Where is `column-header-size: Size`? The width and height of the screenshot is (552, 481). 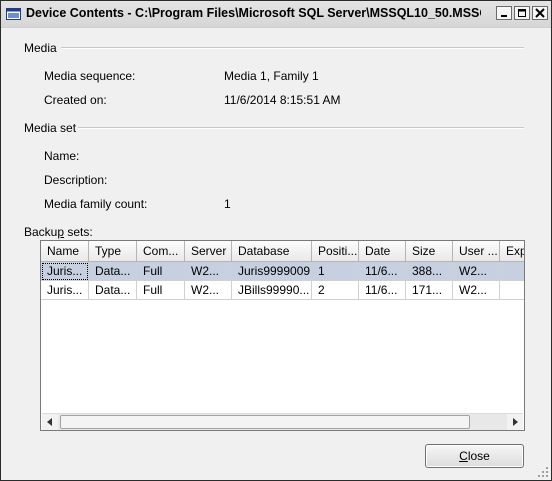 column-header-size: Size is located at coordinates (429, 251).